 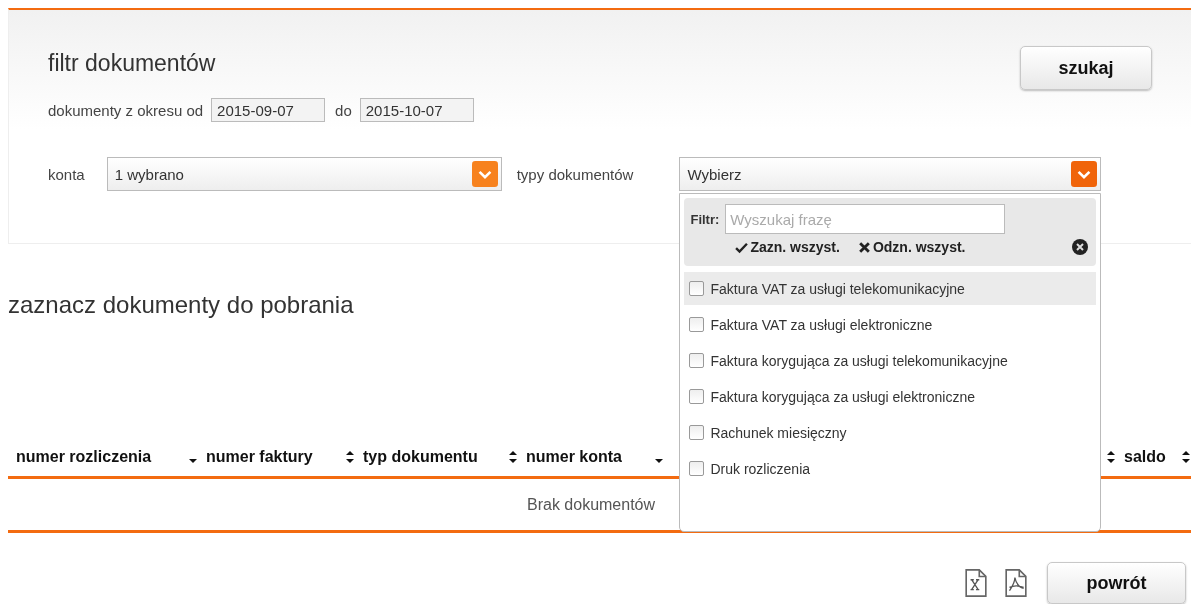 What do you see at coordinates (591, 504) in the screenshot?
I see `empty-message: Brak dokumentów` at bounding box center [591, 504].